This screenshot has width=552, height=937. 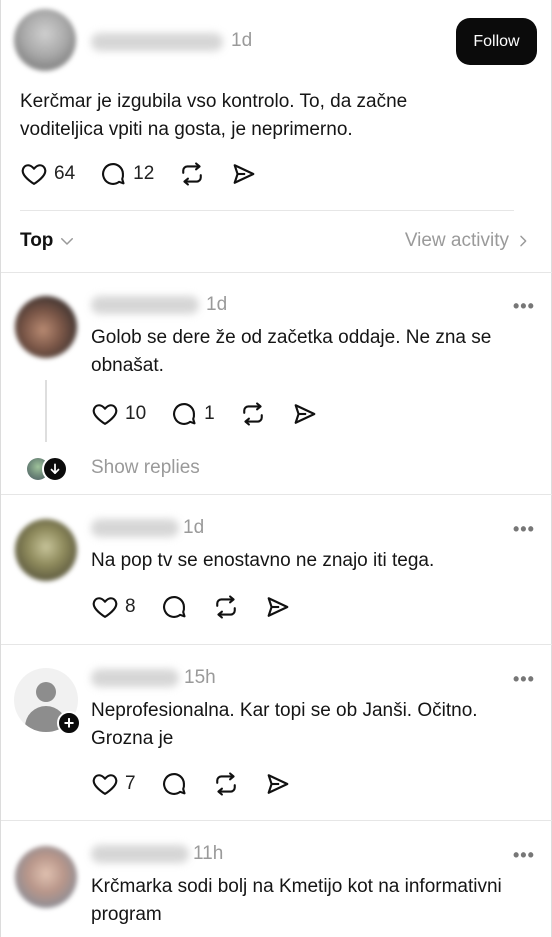 I want to click on post-actions: 64 12, so click(x=151, y=174).